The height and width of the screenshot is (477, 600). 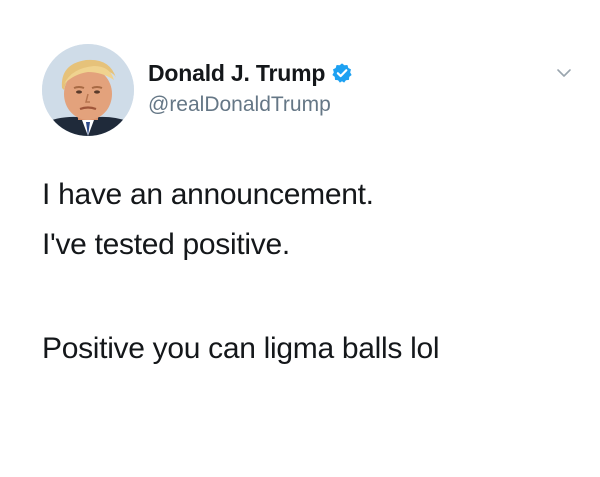 What do you see at coordinates (208, 194) in the screenshot?
I see `tweet-text-line: I have an announcement.` at bounding box center [208, 194].